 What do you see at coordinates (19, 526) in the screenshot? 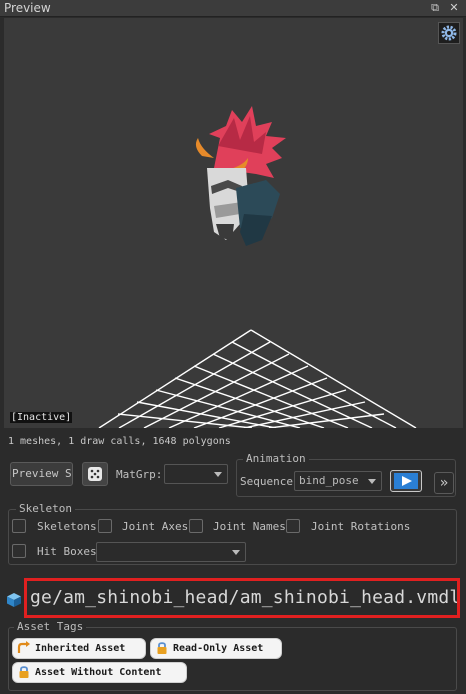
I see `skeletons-checkbox` at bounding box center [19, 526].